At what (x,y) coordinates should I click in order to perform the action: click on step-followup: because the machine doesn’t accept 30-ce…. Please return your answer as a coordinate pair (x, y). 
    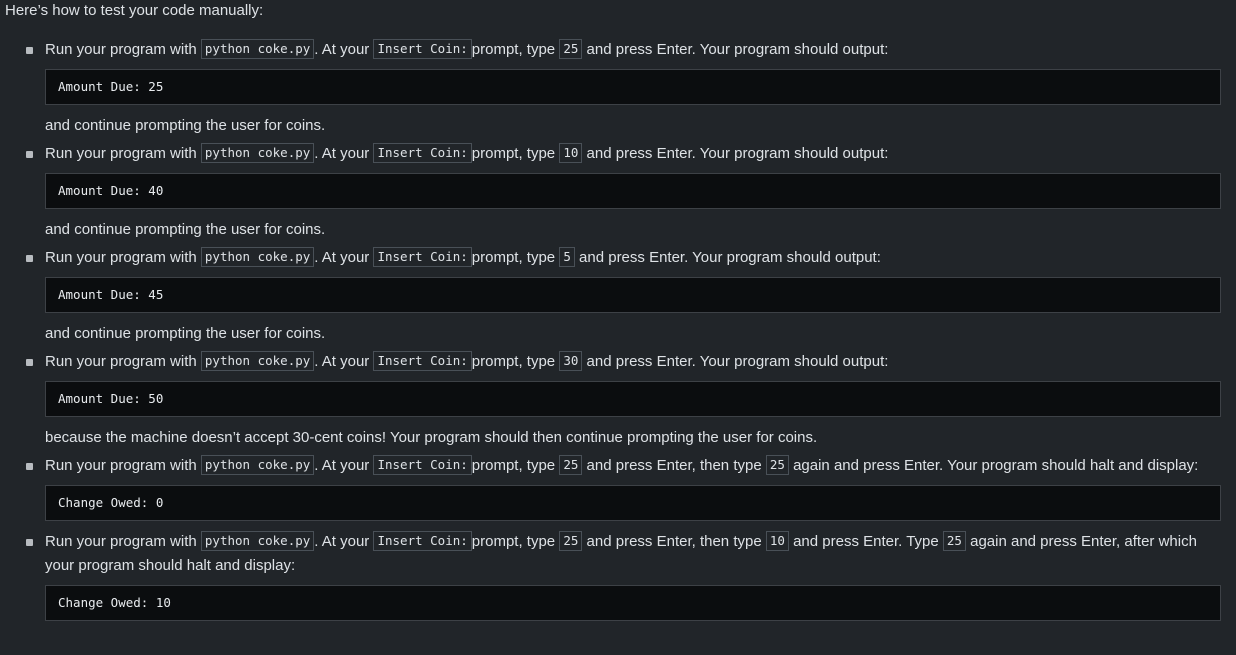
    Looking at the image, I should click on (431, 437).